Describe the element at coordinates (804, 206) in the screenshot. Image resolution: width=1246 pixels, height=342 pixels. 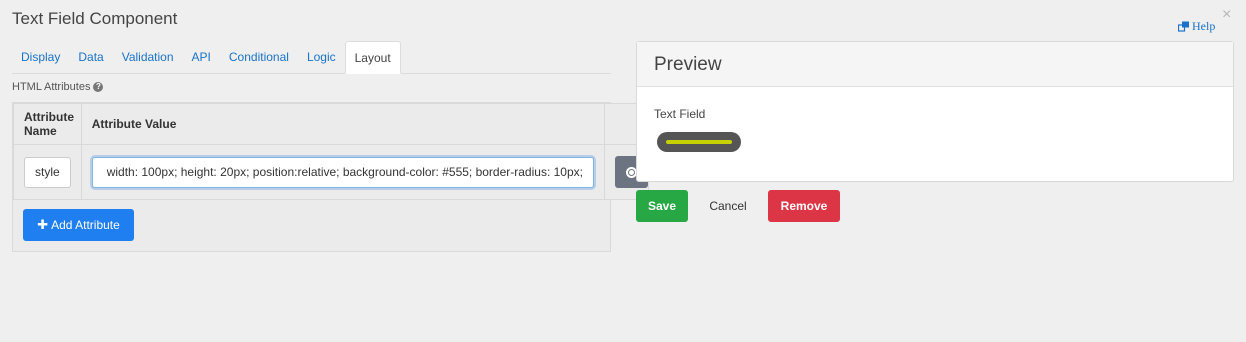
I see `remove-button: Remove` at that location.